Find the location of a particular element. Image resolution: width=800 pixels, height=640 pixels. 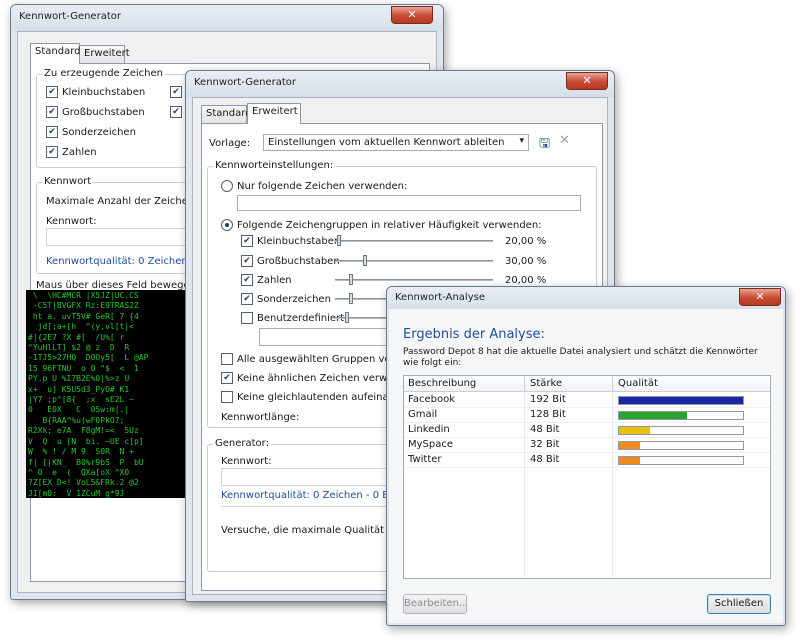

entropy-line: -1TJ5>27HQ D0Oy5[ L @AP is located at coordinates (88, 358).